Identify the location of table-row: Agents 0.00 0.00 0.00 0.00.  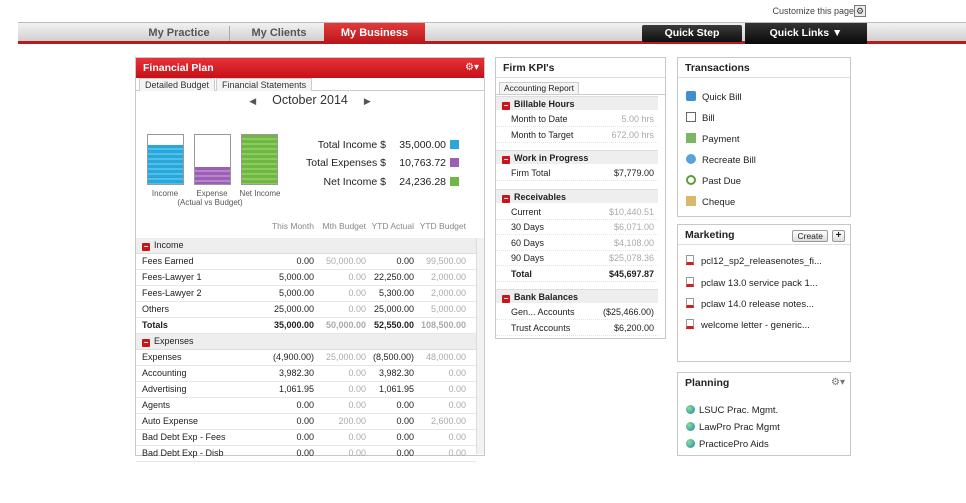
(306, 406).